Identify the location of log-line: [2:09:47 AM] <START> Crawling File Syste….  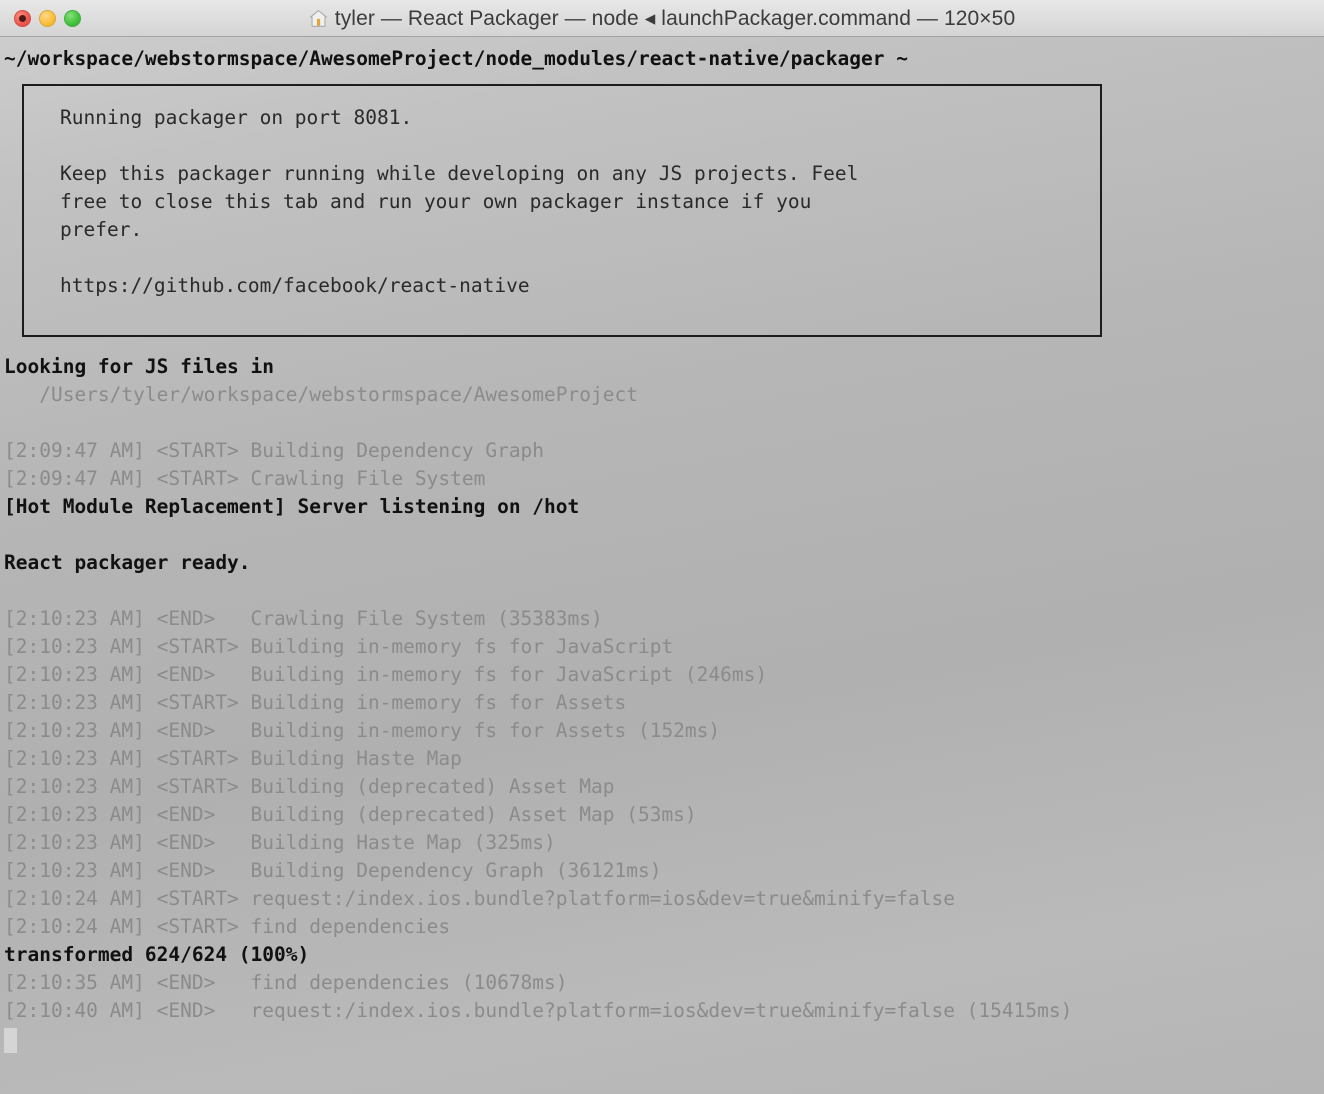
(245, 478).